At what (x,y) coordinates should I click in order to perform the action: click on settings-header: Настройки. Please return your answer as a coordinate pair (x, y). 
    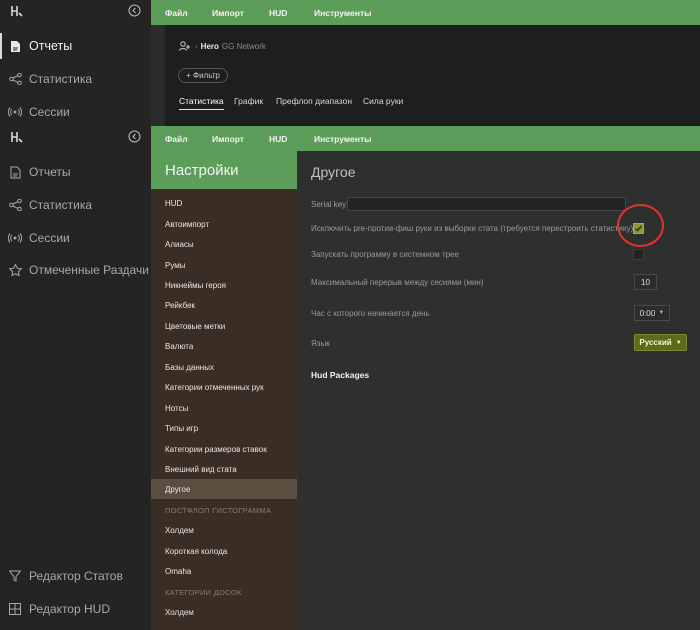
    Looking at the image, I should click on (224, 170).